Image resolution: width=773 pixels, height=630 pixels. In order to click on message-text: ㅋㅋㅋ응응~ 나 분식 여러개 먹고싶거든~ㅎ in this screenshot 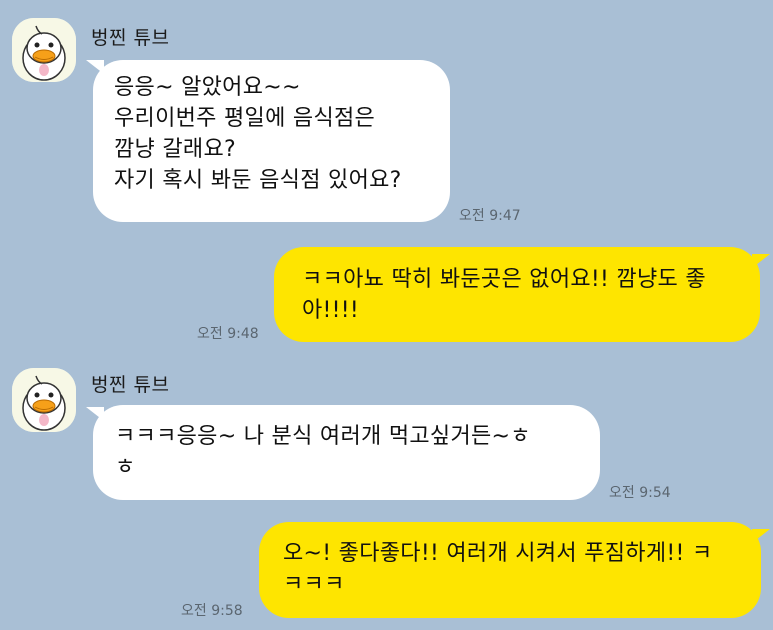, I will do `click(323, 436)`.